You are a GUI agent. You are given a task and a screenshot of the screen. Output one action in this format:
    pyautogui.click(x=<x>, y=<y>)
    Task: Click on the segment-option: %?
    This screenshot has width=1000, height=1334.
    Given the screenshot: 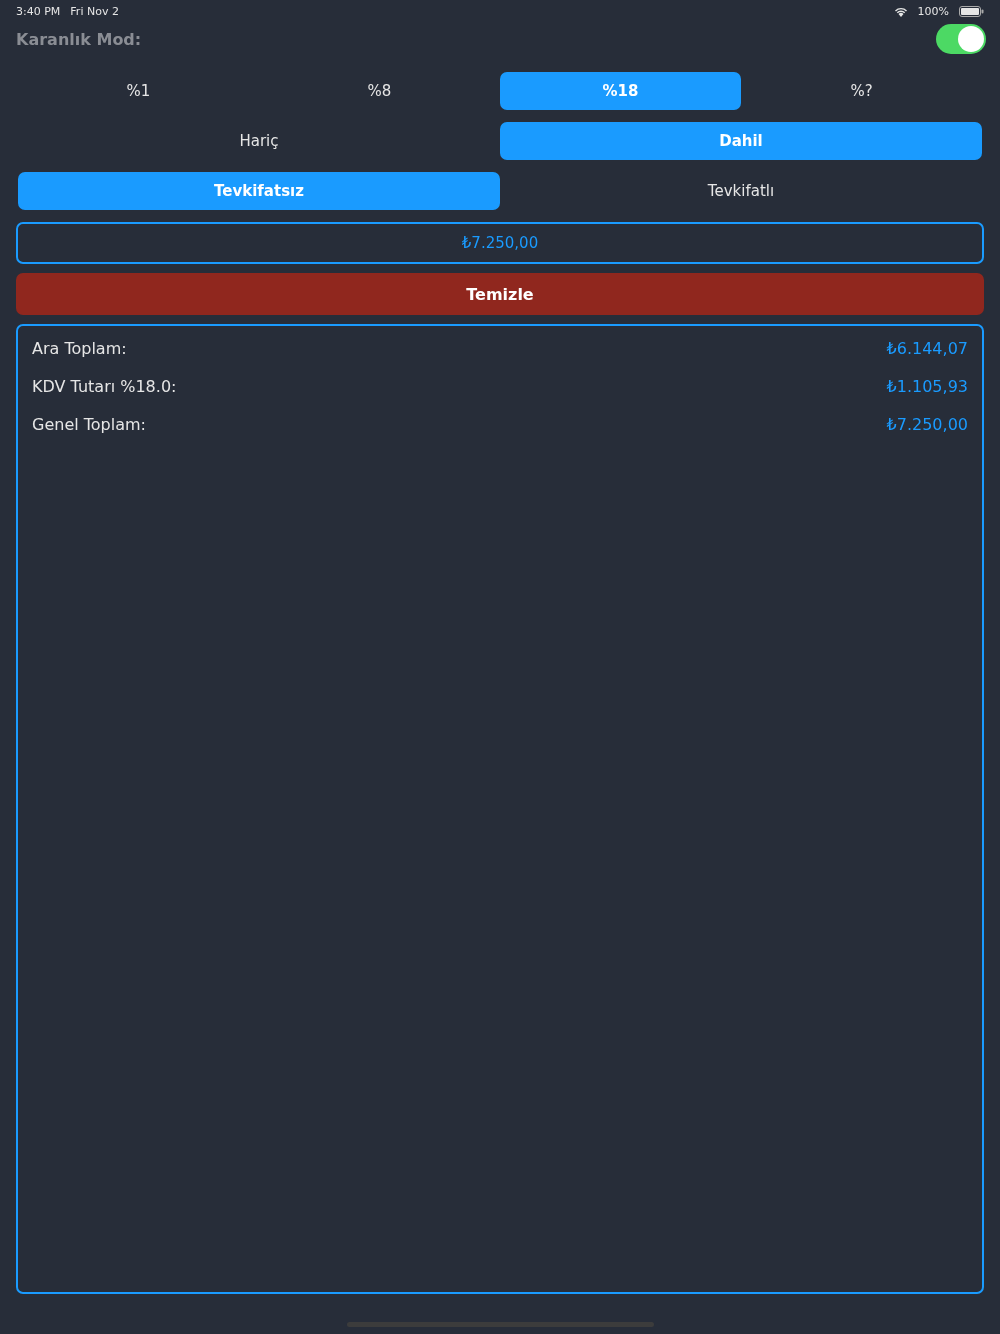 What is the action you would take?
    pyautogui.click(x=861, y=91)
    